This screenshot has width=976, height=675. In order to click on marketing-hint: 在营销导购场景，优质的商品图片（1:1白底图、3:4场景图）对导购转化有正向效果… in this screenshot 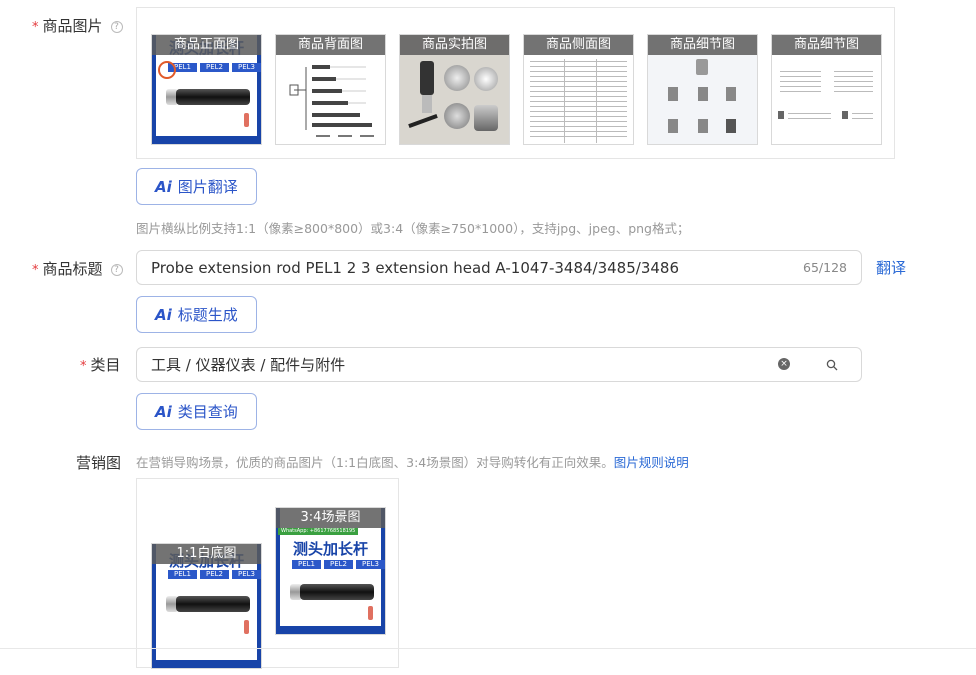, I will do `click(412, 462)`.